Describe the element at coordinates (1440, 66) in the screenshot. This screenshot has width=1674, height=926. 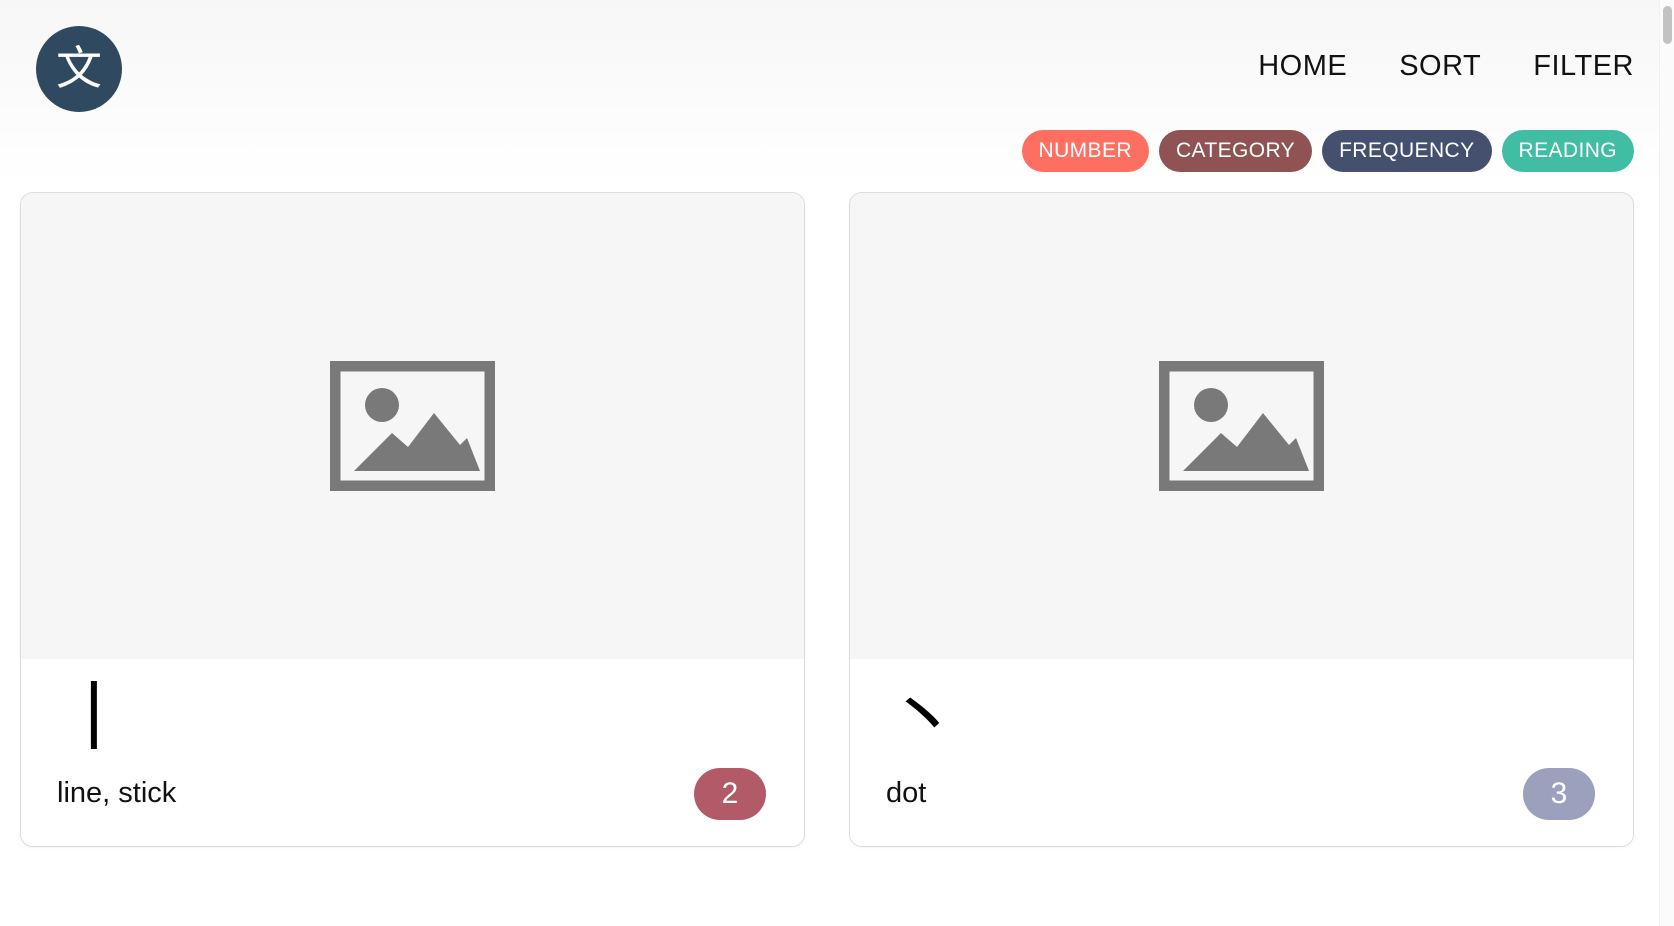
I see `nav-item-sort: SORT` at that location.